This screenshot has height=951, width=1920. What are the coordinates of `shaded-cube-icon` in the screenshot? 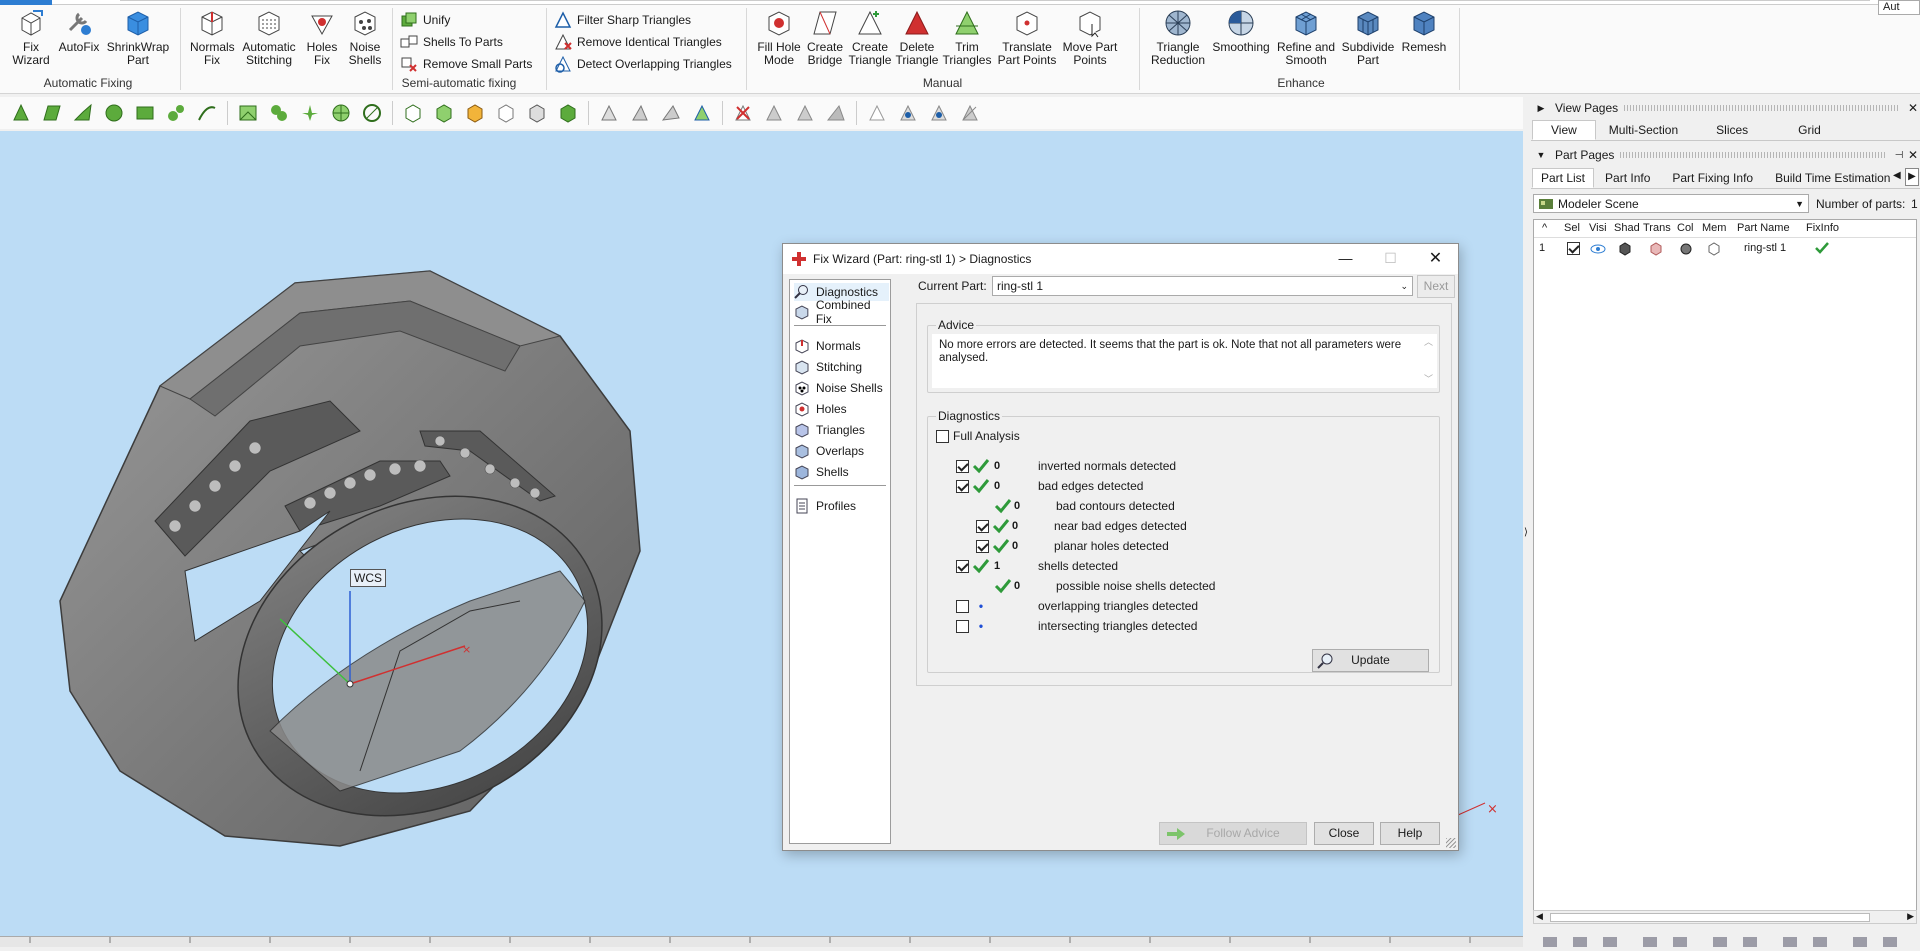 It's located at (1625, 249).